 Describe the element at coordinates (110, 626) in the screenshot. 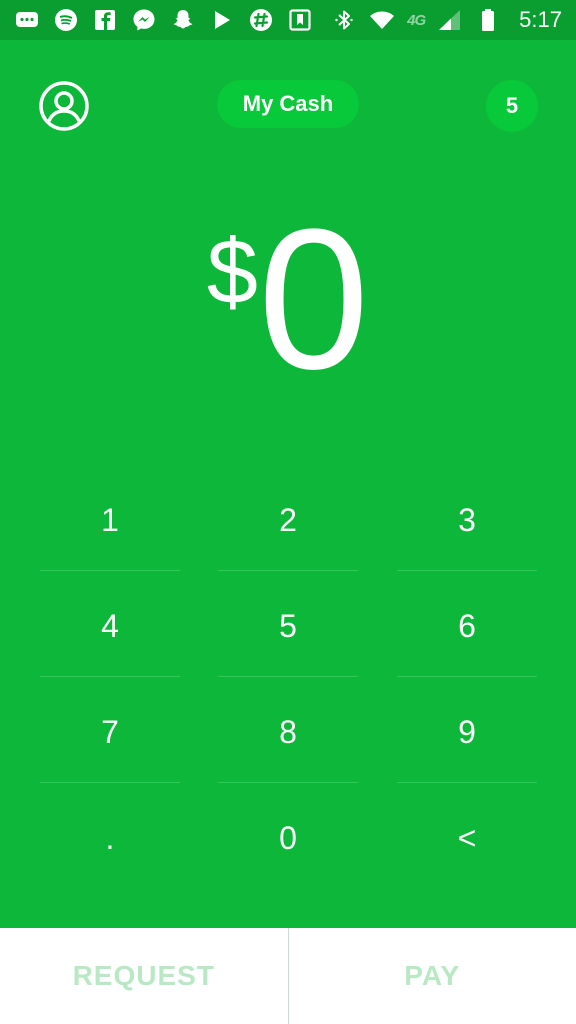

I see `key-4: 4` at that location.